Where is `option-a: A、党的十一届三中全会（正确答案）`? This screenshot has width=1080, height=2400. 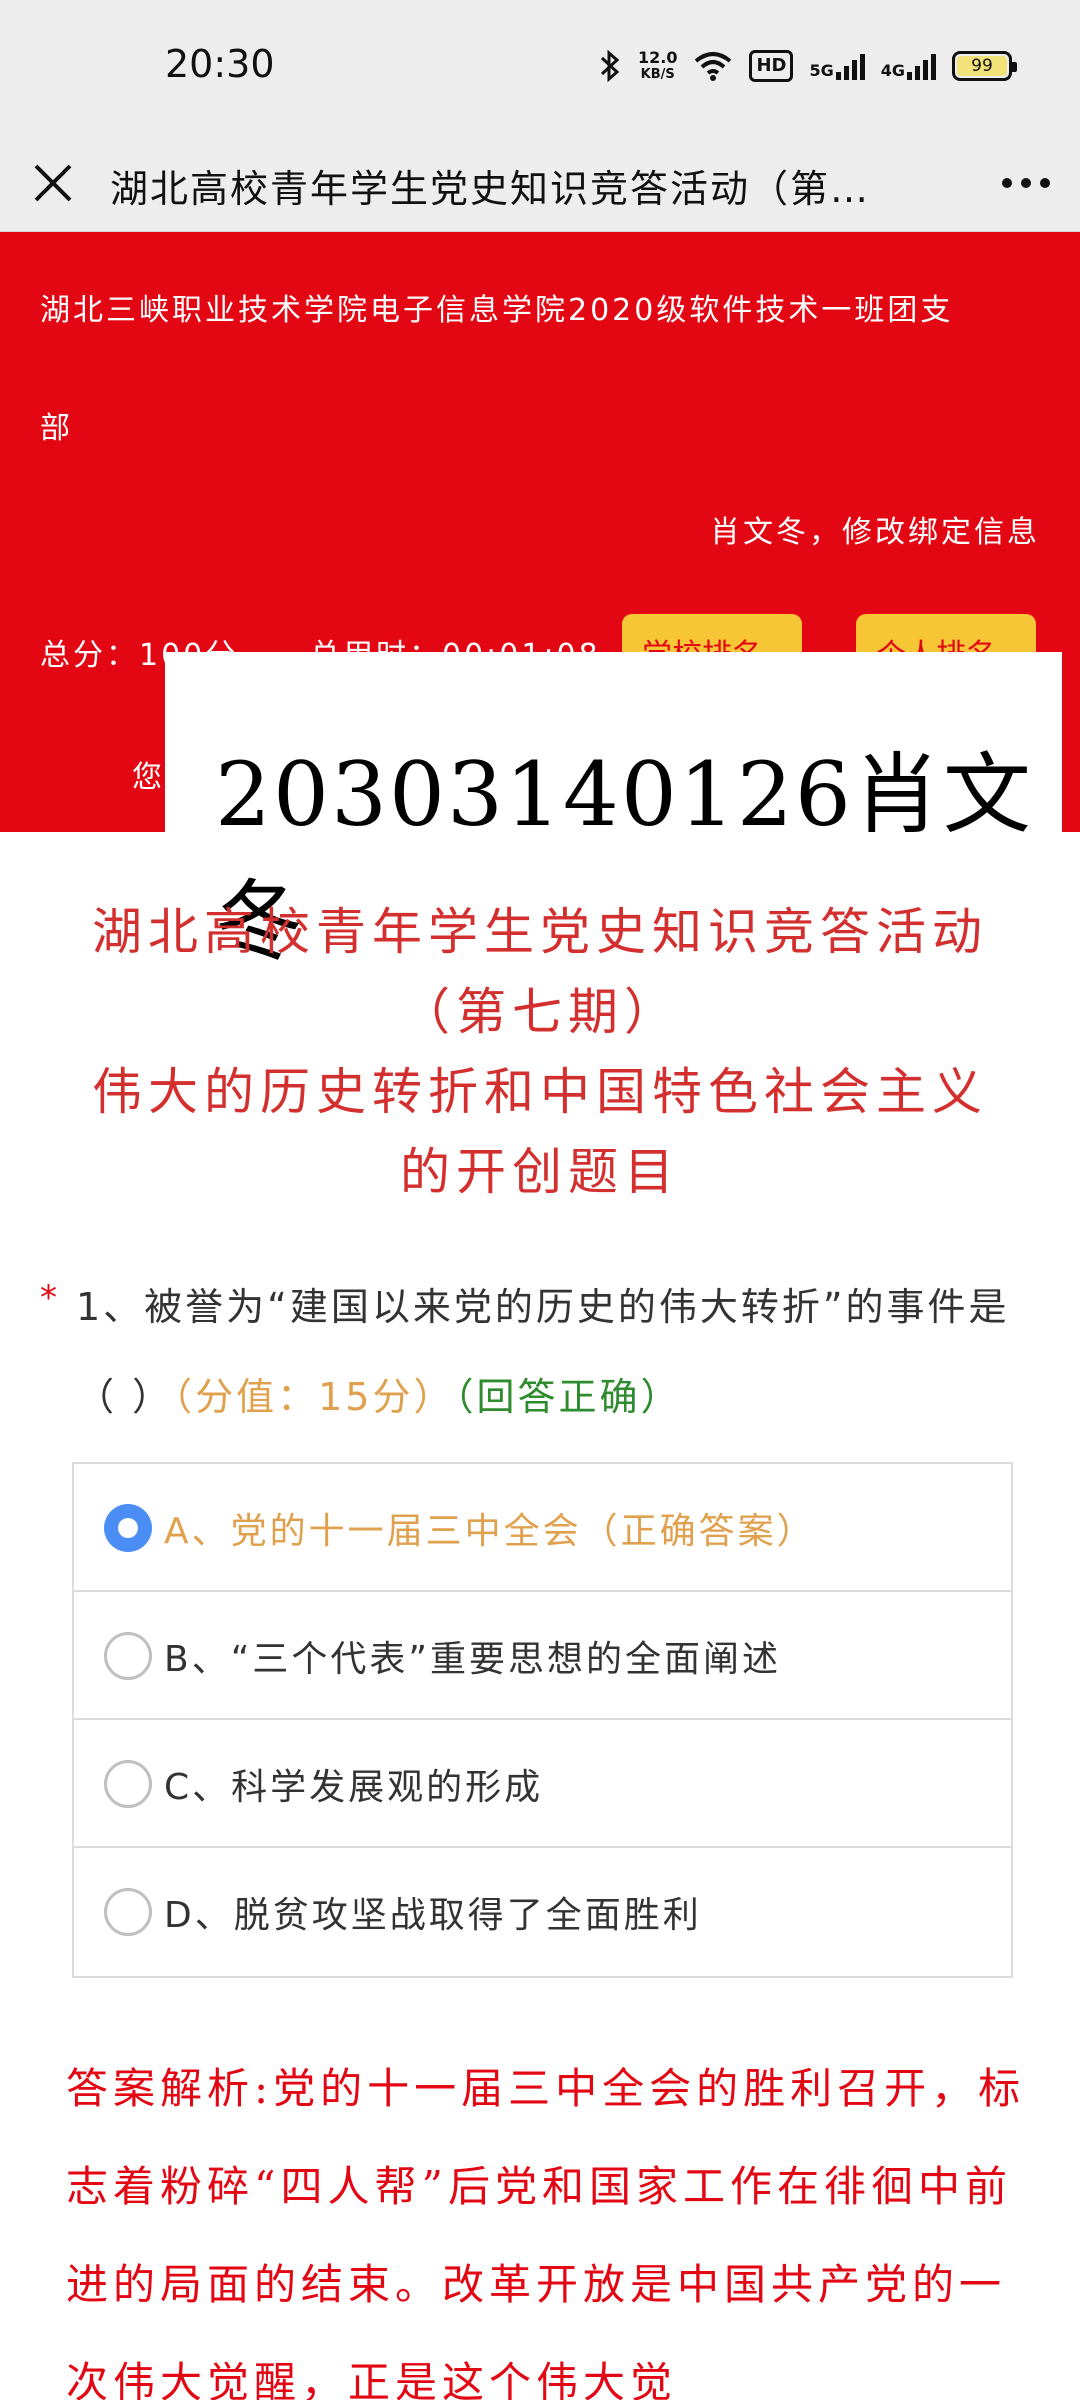 option-a: A、党的十一届三中全会（正确答案） is located at coordinates (542, 1528).